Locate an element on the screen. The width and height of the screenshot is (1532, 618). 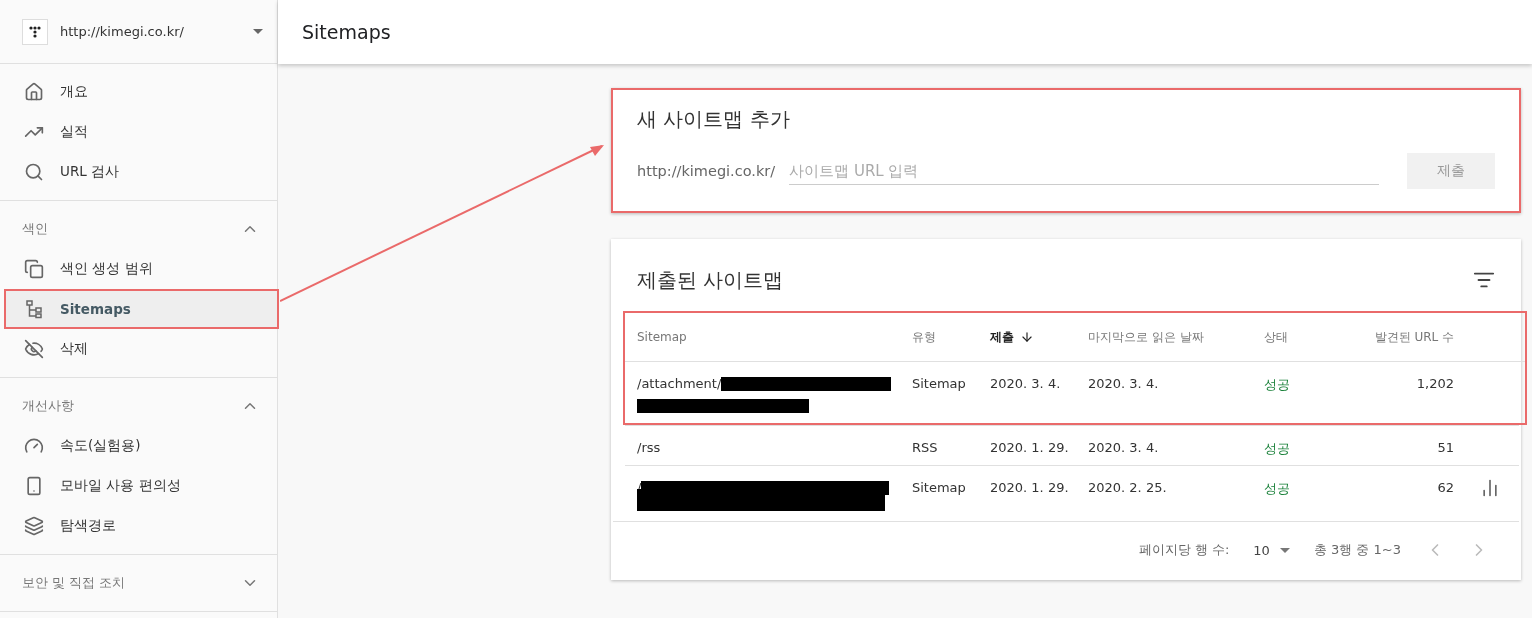
nav-label: 색인 생성 범위 is located at coordinates (106, 269).